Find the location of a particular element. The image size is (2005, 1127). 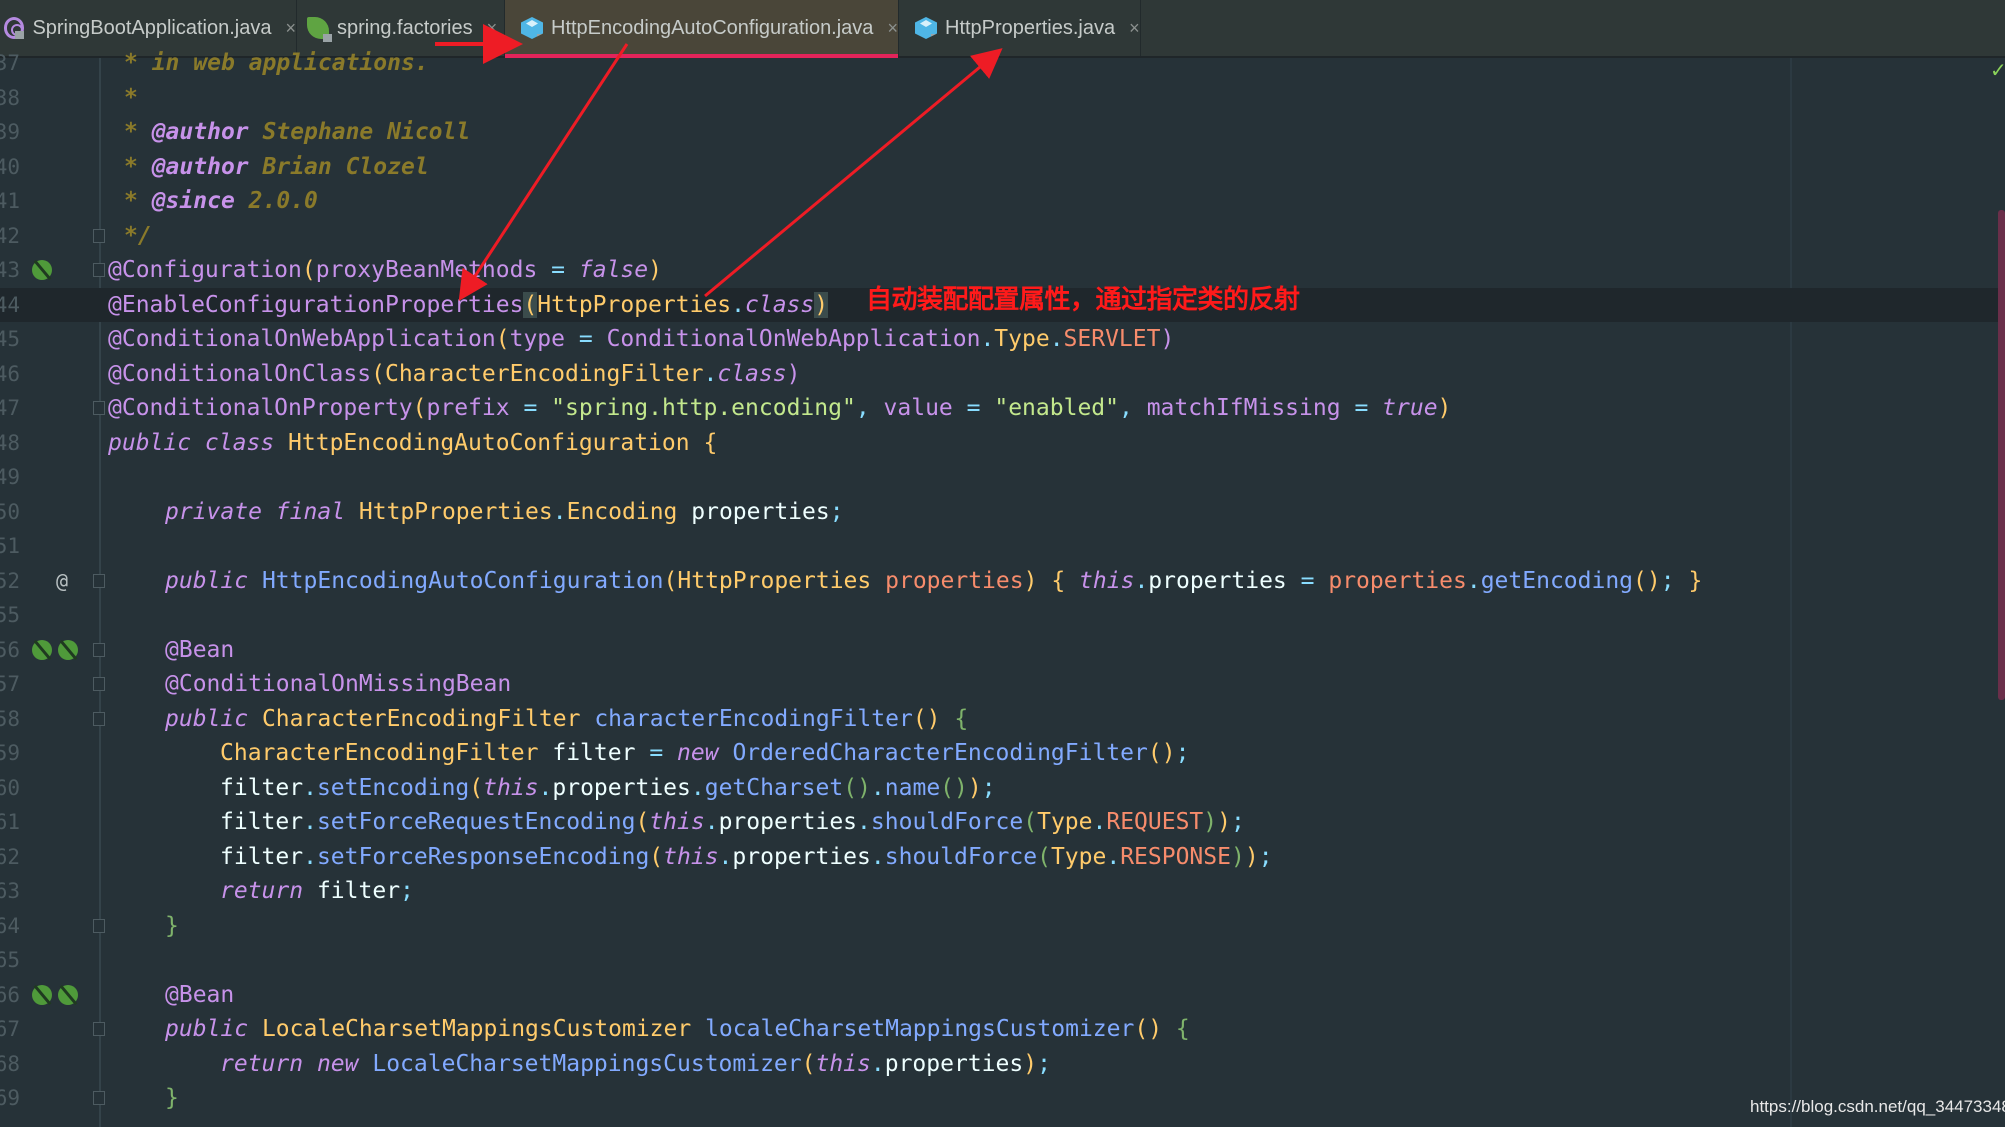

code-line: 37 * in web applications. is located at coordinates (1002, 63).